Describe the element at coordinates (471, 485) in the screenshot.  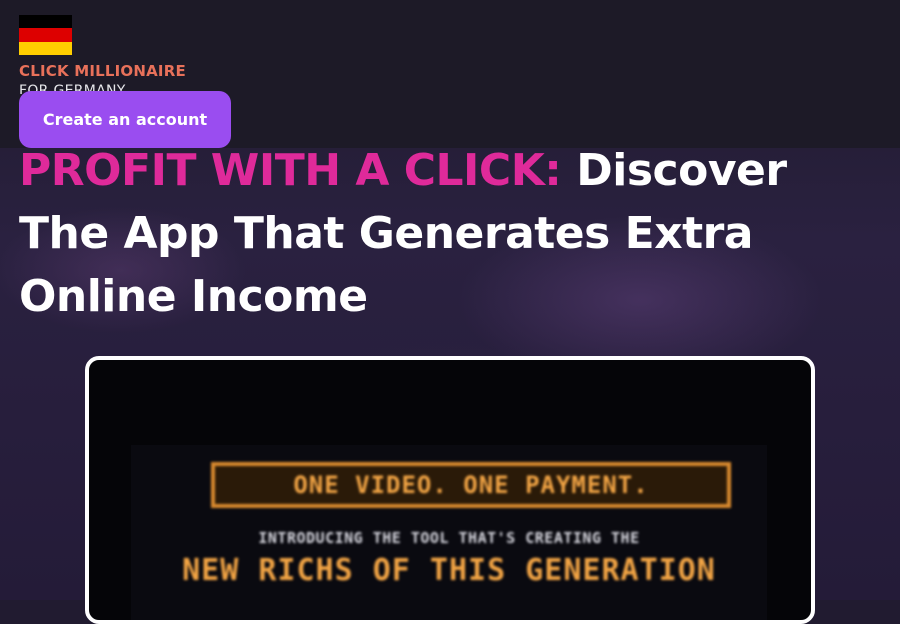
I see `video-title-line1: ONE VIDEO. ONE PAYMENT.` at that location.